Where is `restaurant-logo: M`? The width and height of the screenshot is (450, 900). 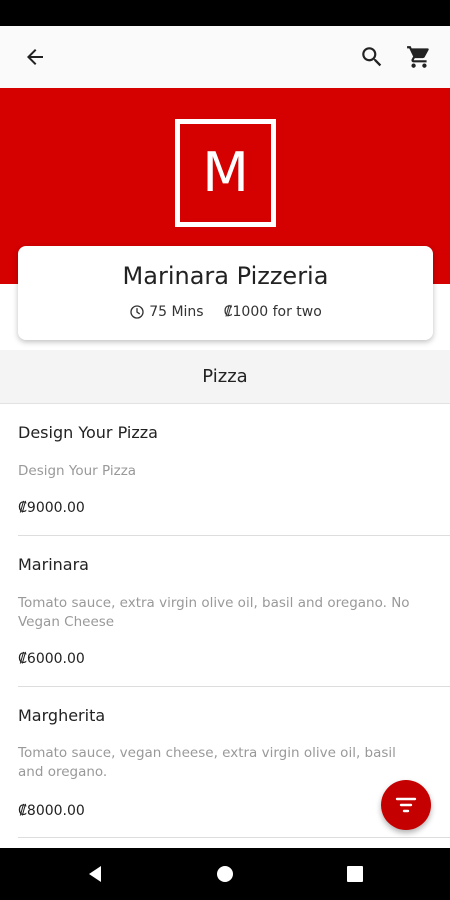
restaurant-logo: M is located at coordinates (225, 173).